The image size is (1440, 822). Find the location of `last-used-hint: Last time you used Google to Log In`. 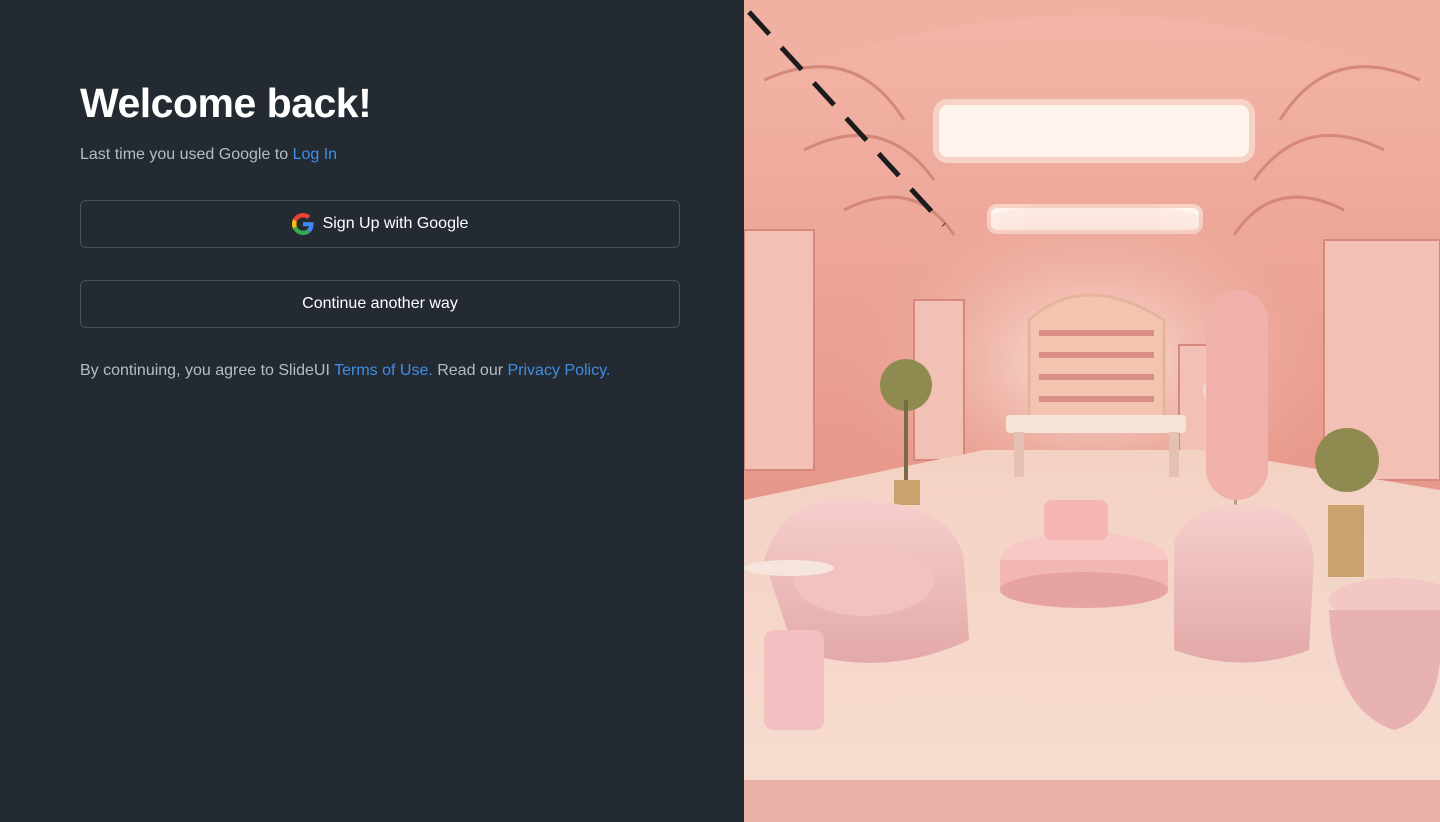

last-used-hint: Last time you used Google to Log In is located at coordinates (208, 155).